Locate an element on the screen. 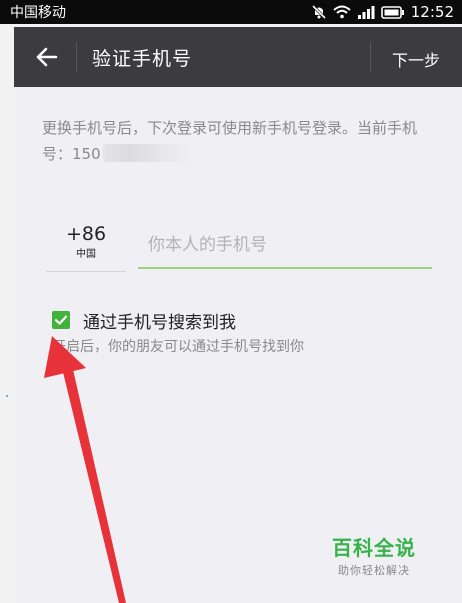 This screenshot has width=462, height=603. info-text: 更换手机号后，下次登录可使用新手机号登录。当前手机号：150 is located at coordinates (244, 141).